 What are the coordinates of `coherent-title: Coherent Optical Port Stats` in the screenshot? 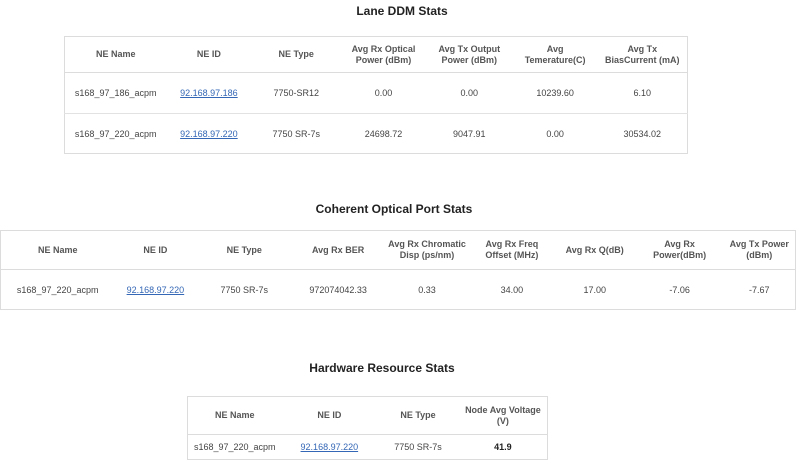 It's located at (394, 209).